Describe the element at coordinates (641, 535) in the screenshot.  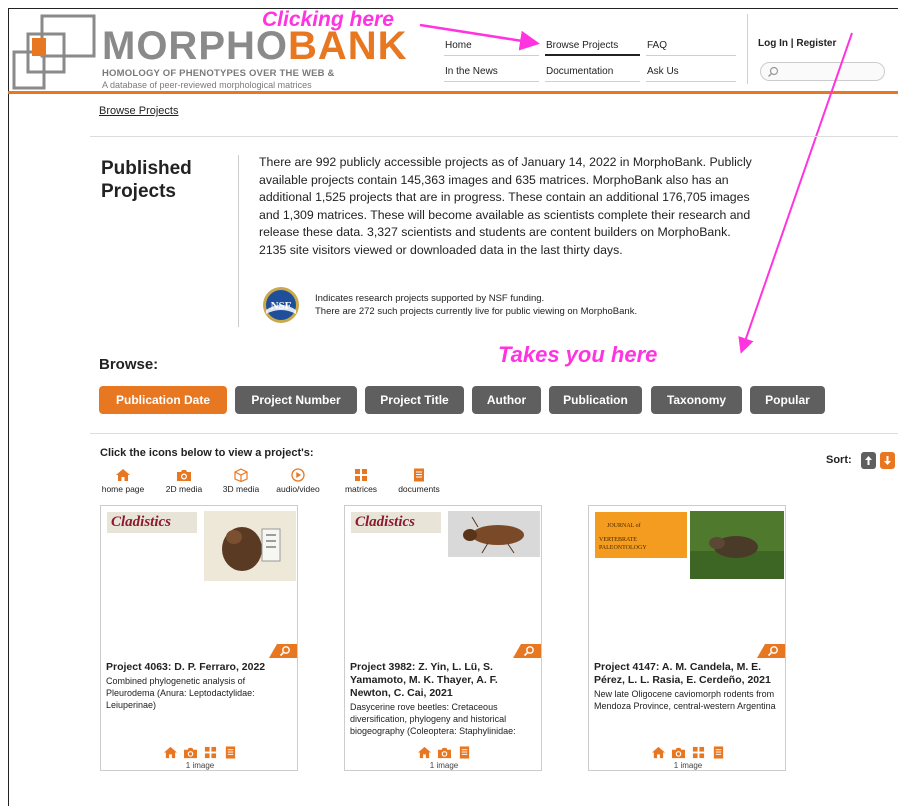
I see `journal-banner: JOURNAL of VERTEBRATE PALEONTOLOGY` at that location.